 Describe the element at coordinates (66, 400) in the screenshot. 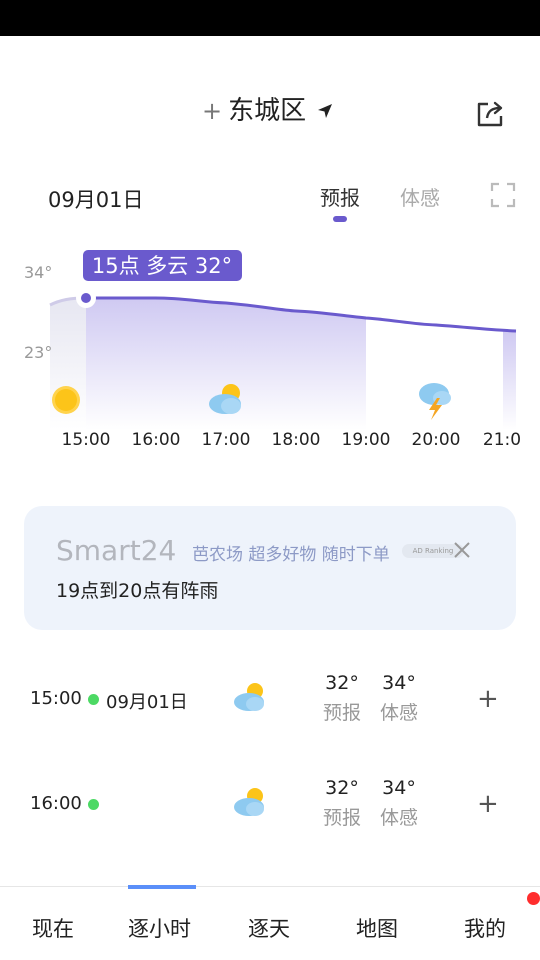

I see `sun-icon` at that location.